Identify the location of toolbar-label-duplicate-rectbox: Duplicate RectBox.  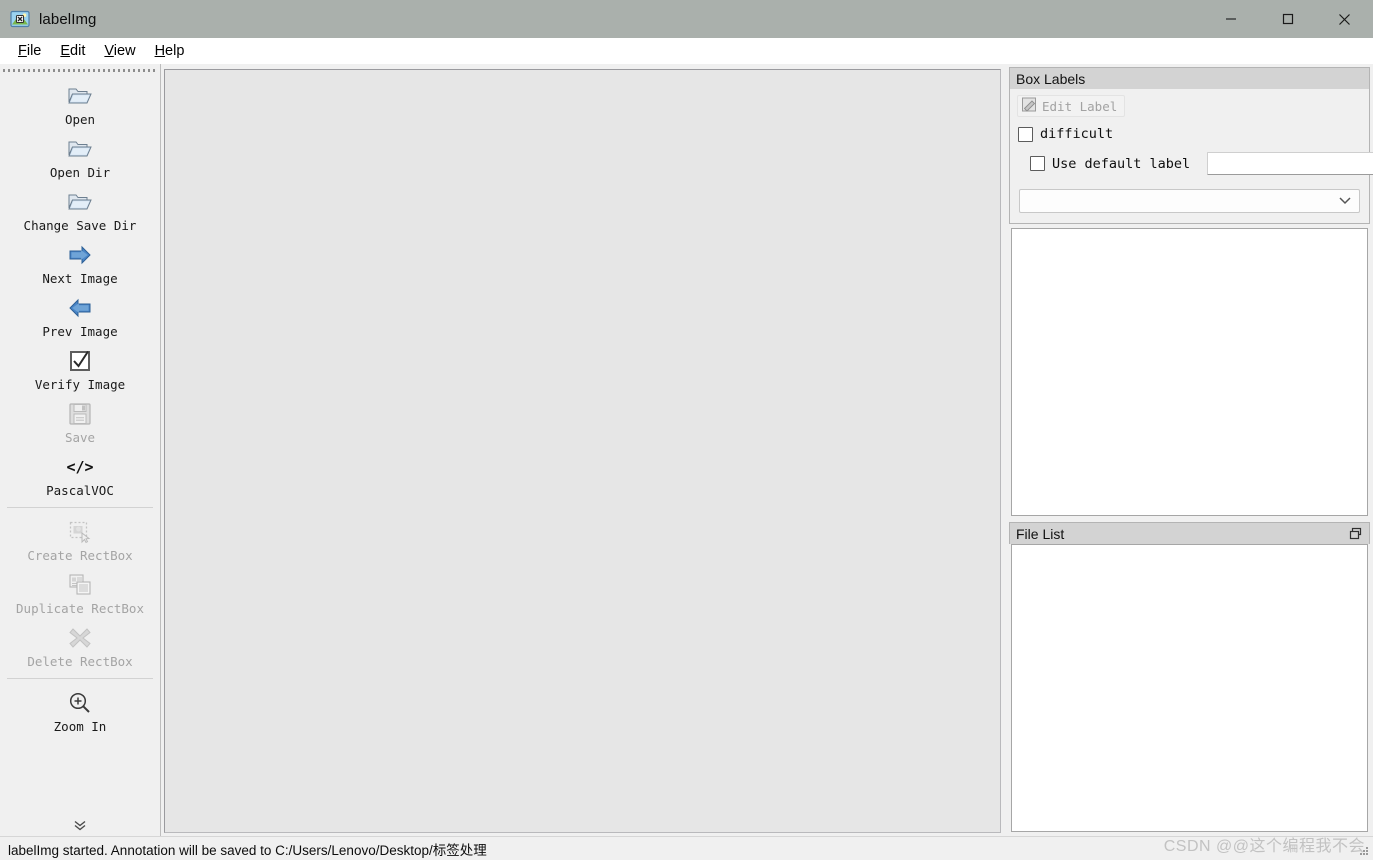
(80, 608).